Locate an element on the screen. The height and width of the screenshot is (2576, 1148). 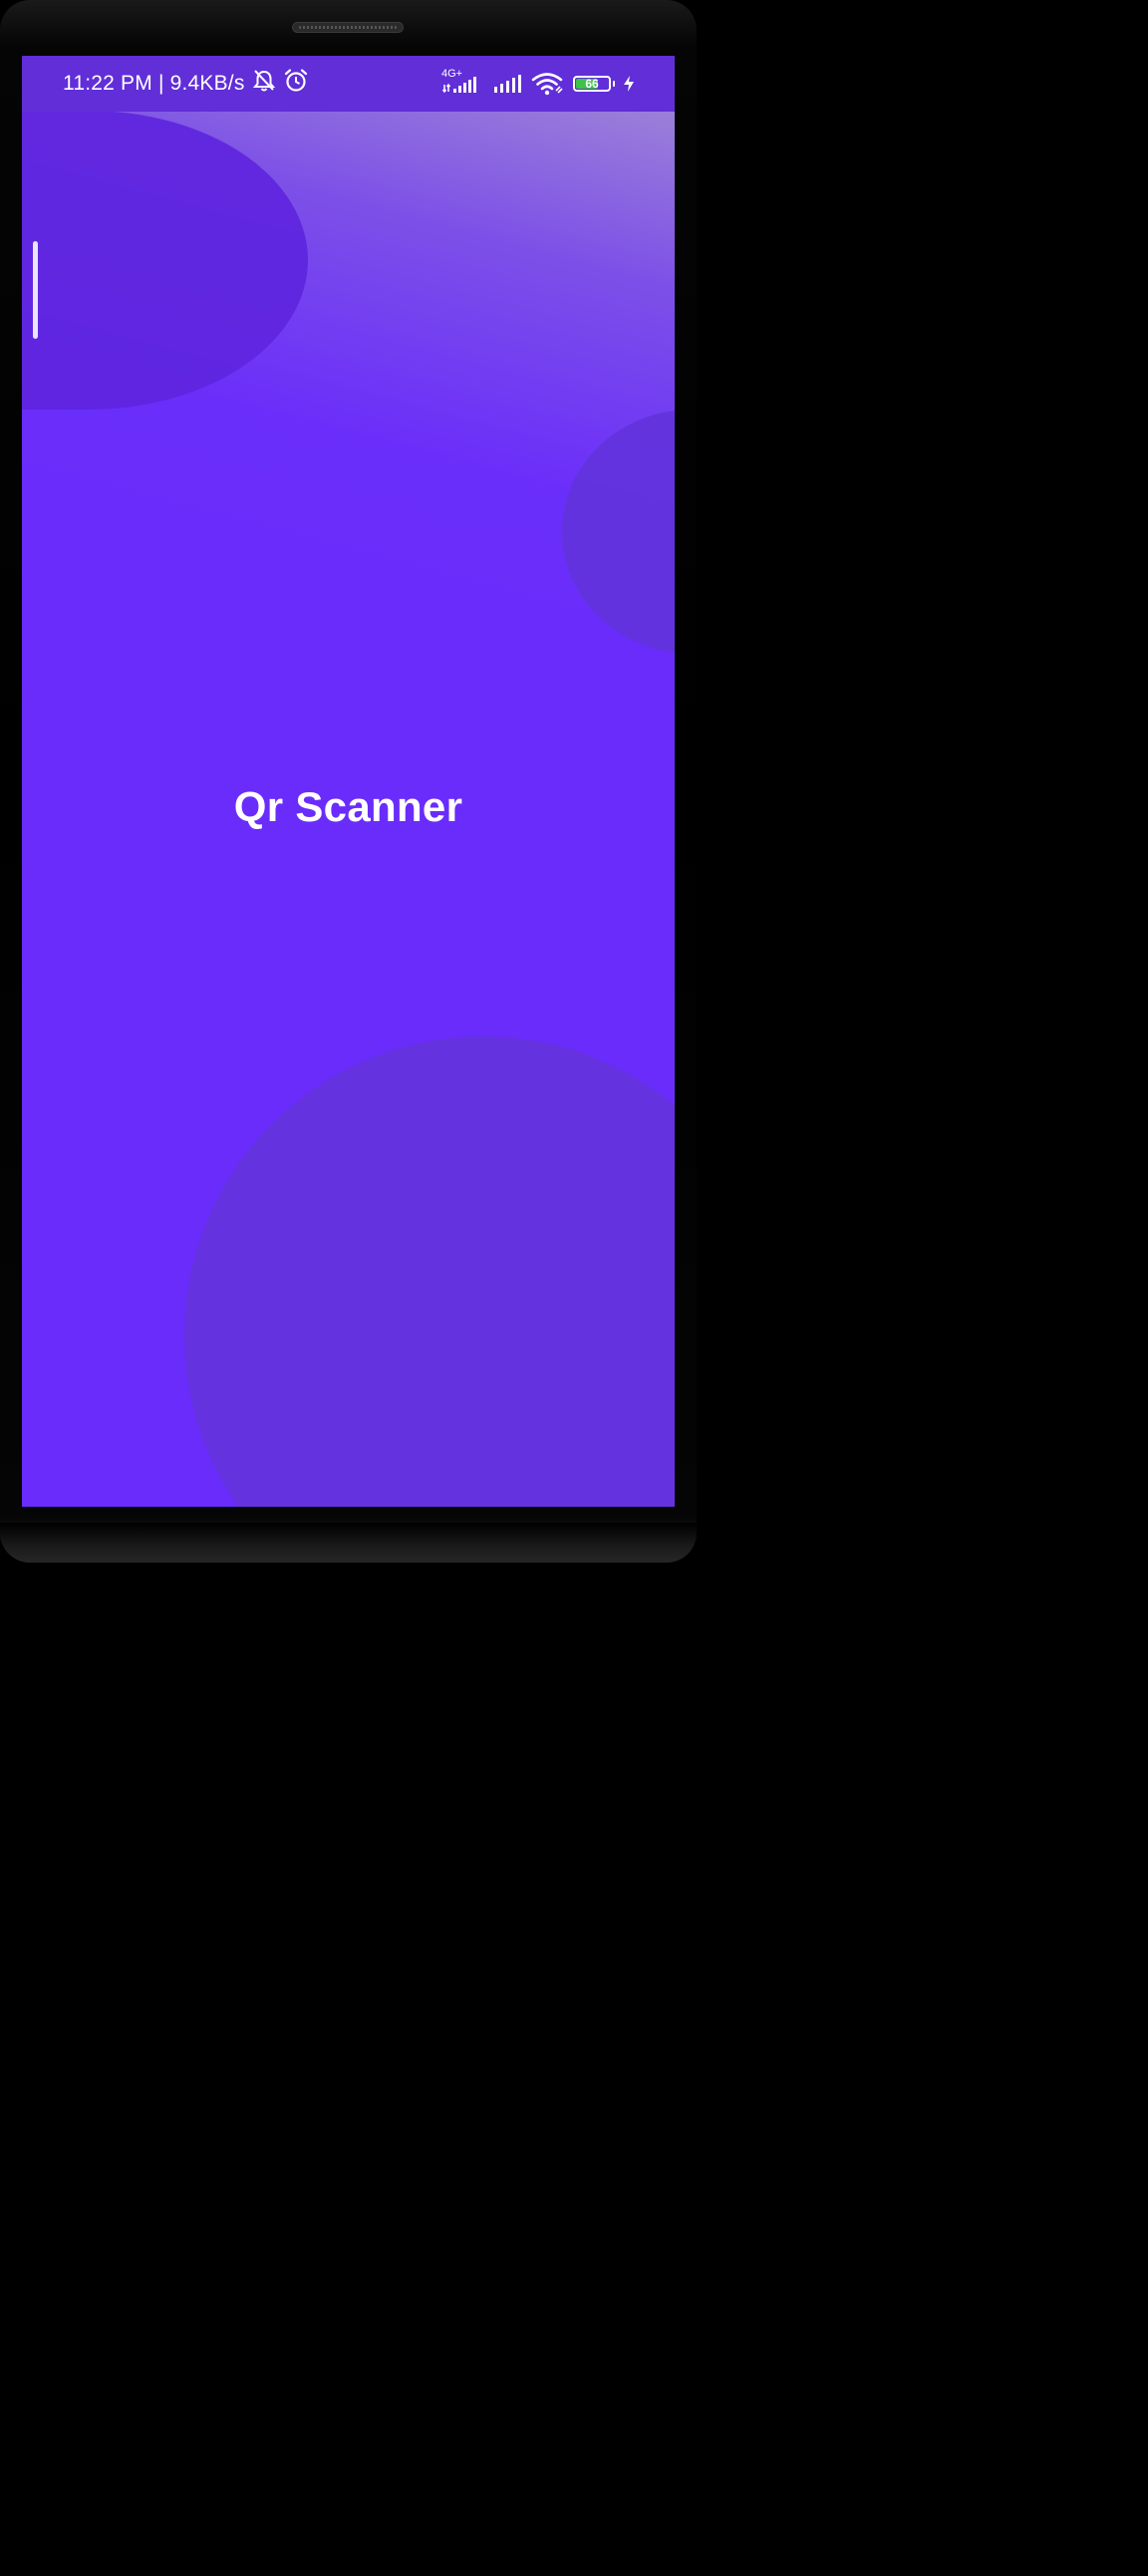
battery-cap is located at coordinates (614, 84).